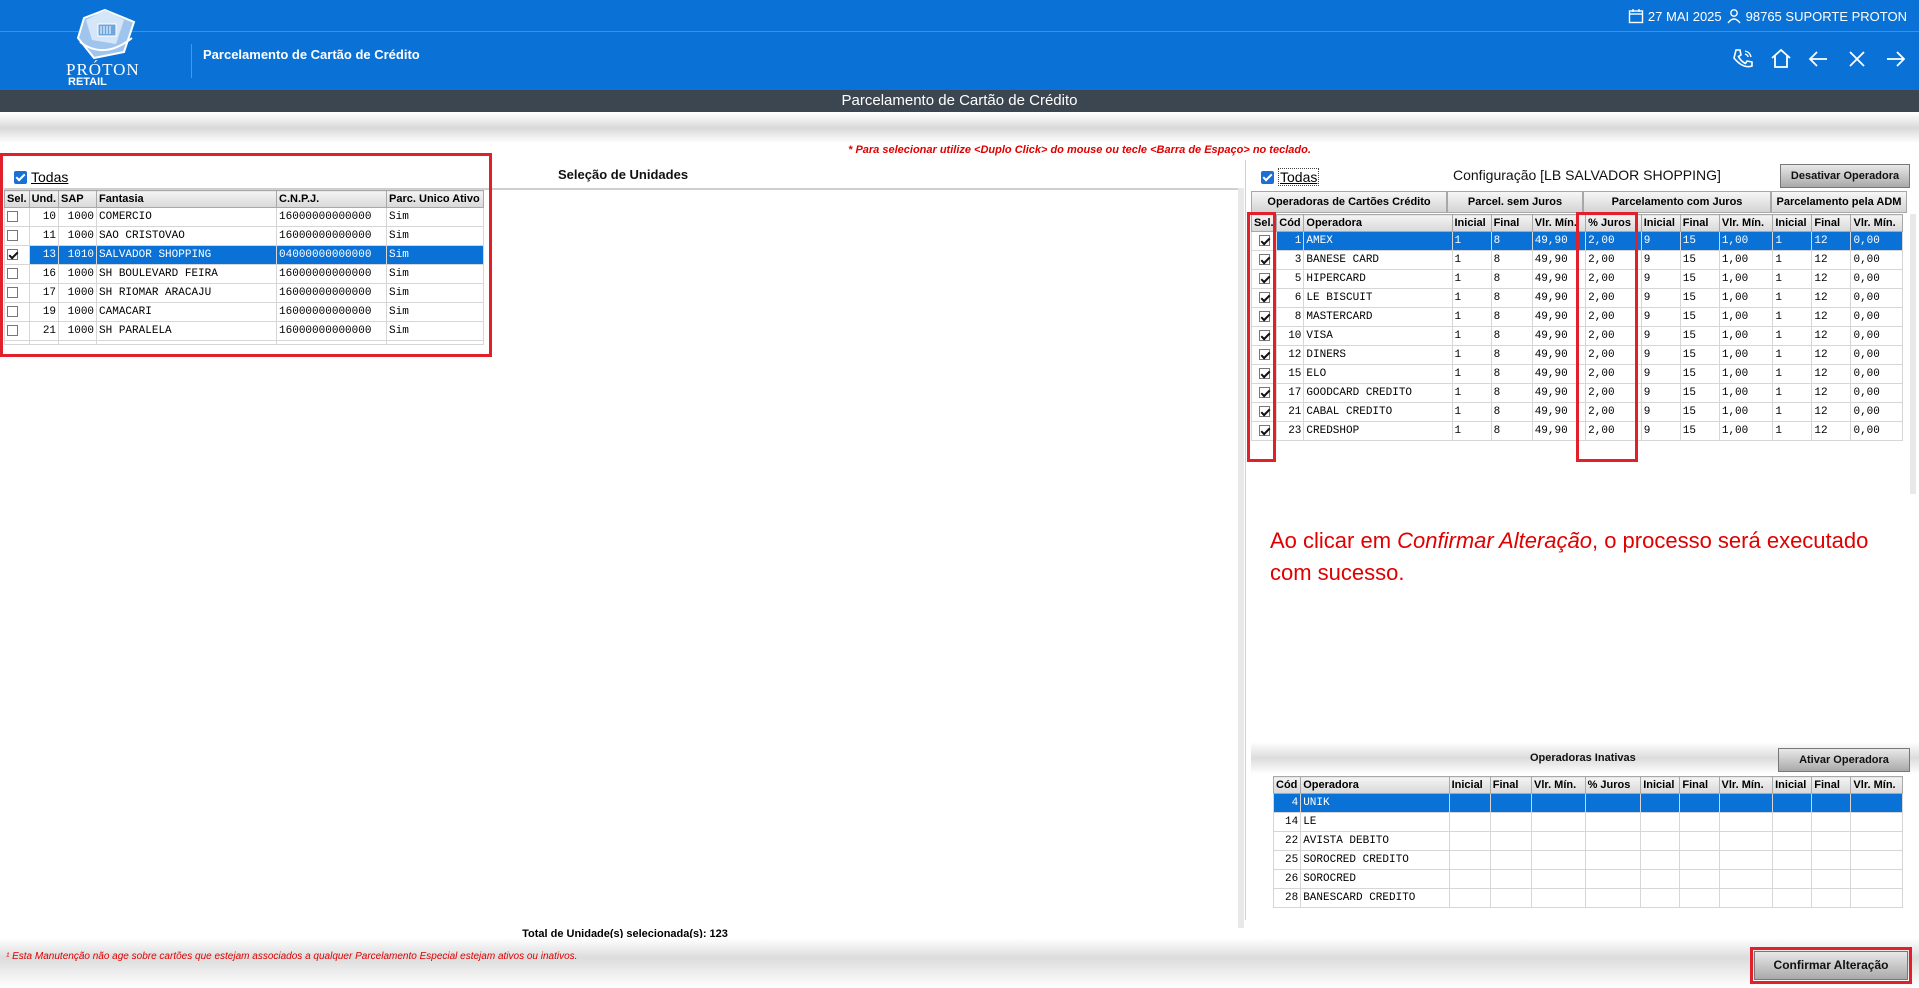 This screenshot has height=988, width=1919. Describe the element at coordinates (1857, 59) in the screenshot. I see `close-icon` at that location.